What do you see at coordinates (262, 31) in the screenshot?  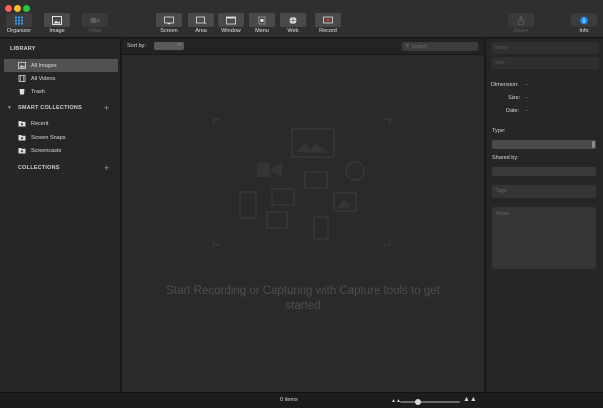 I see `menu-label: Menu` at bounding box center [262, 31].